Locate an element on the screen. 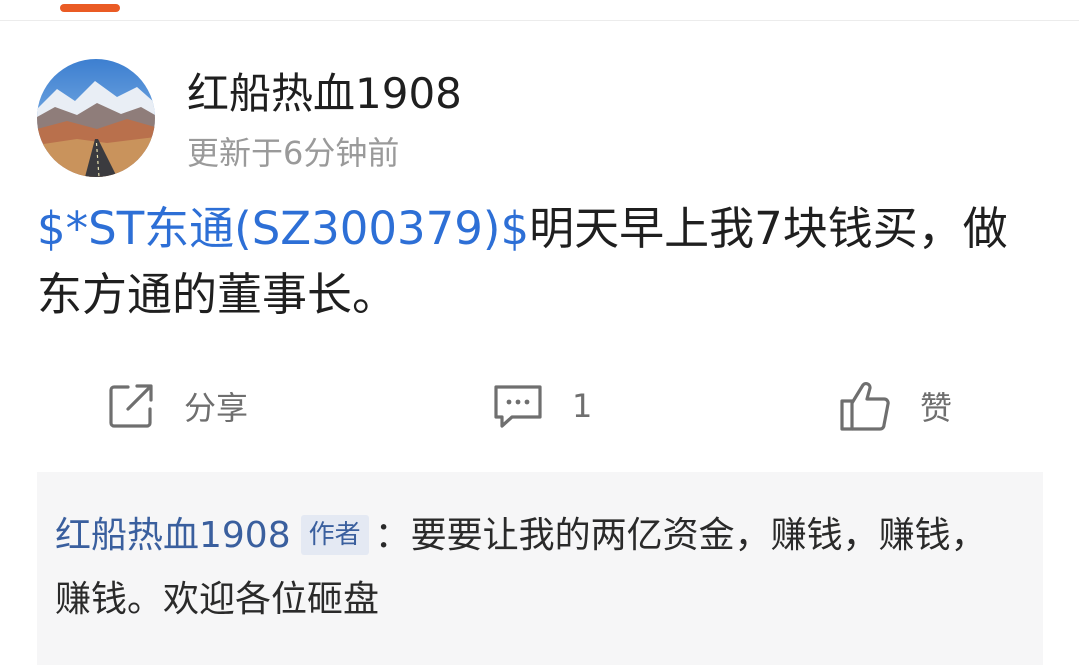 This screenshot has height=665, width=1079. comment-author-name: 红船热血1908 is located at coordinates (173, 535).